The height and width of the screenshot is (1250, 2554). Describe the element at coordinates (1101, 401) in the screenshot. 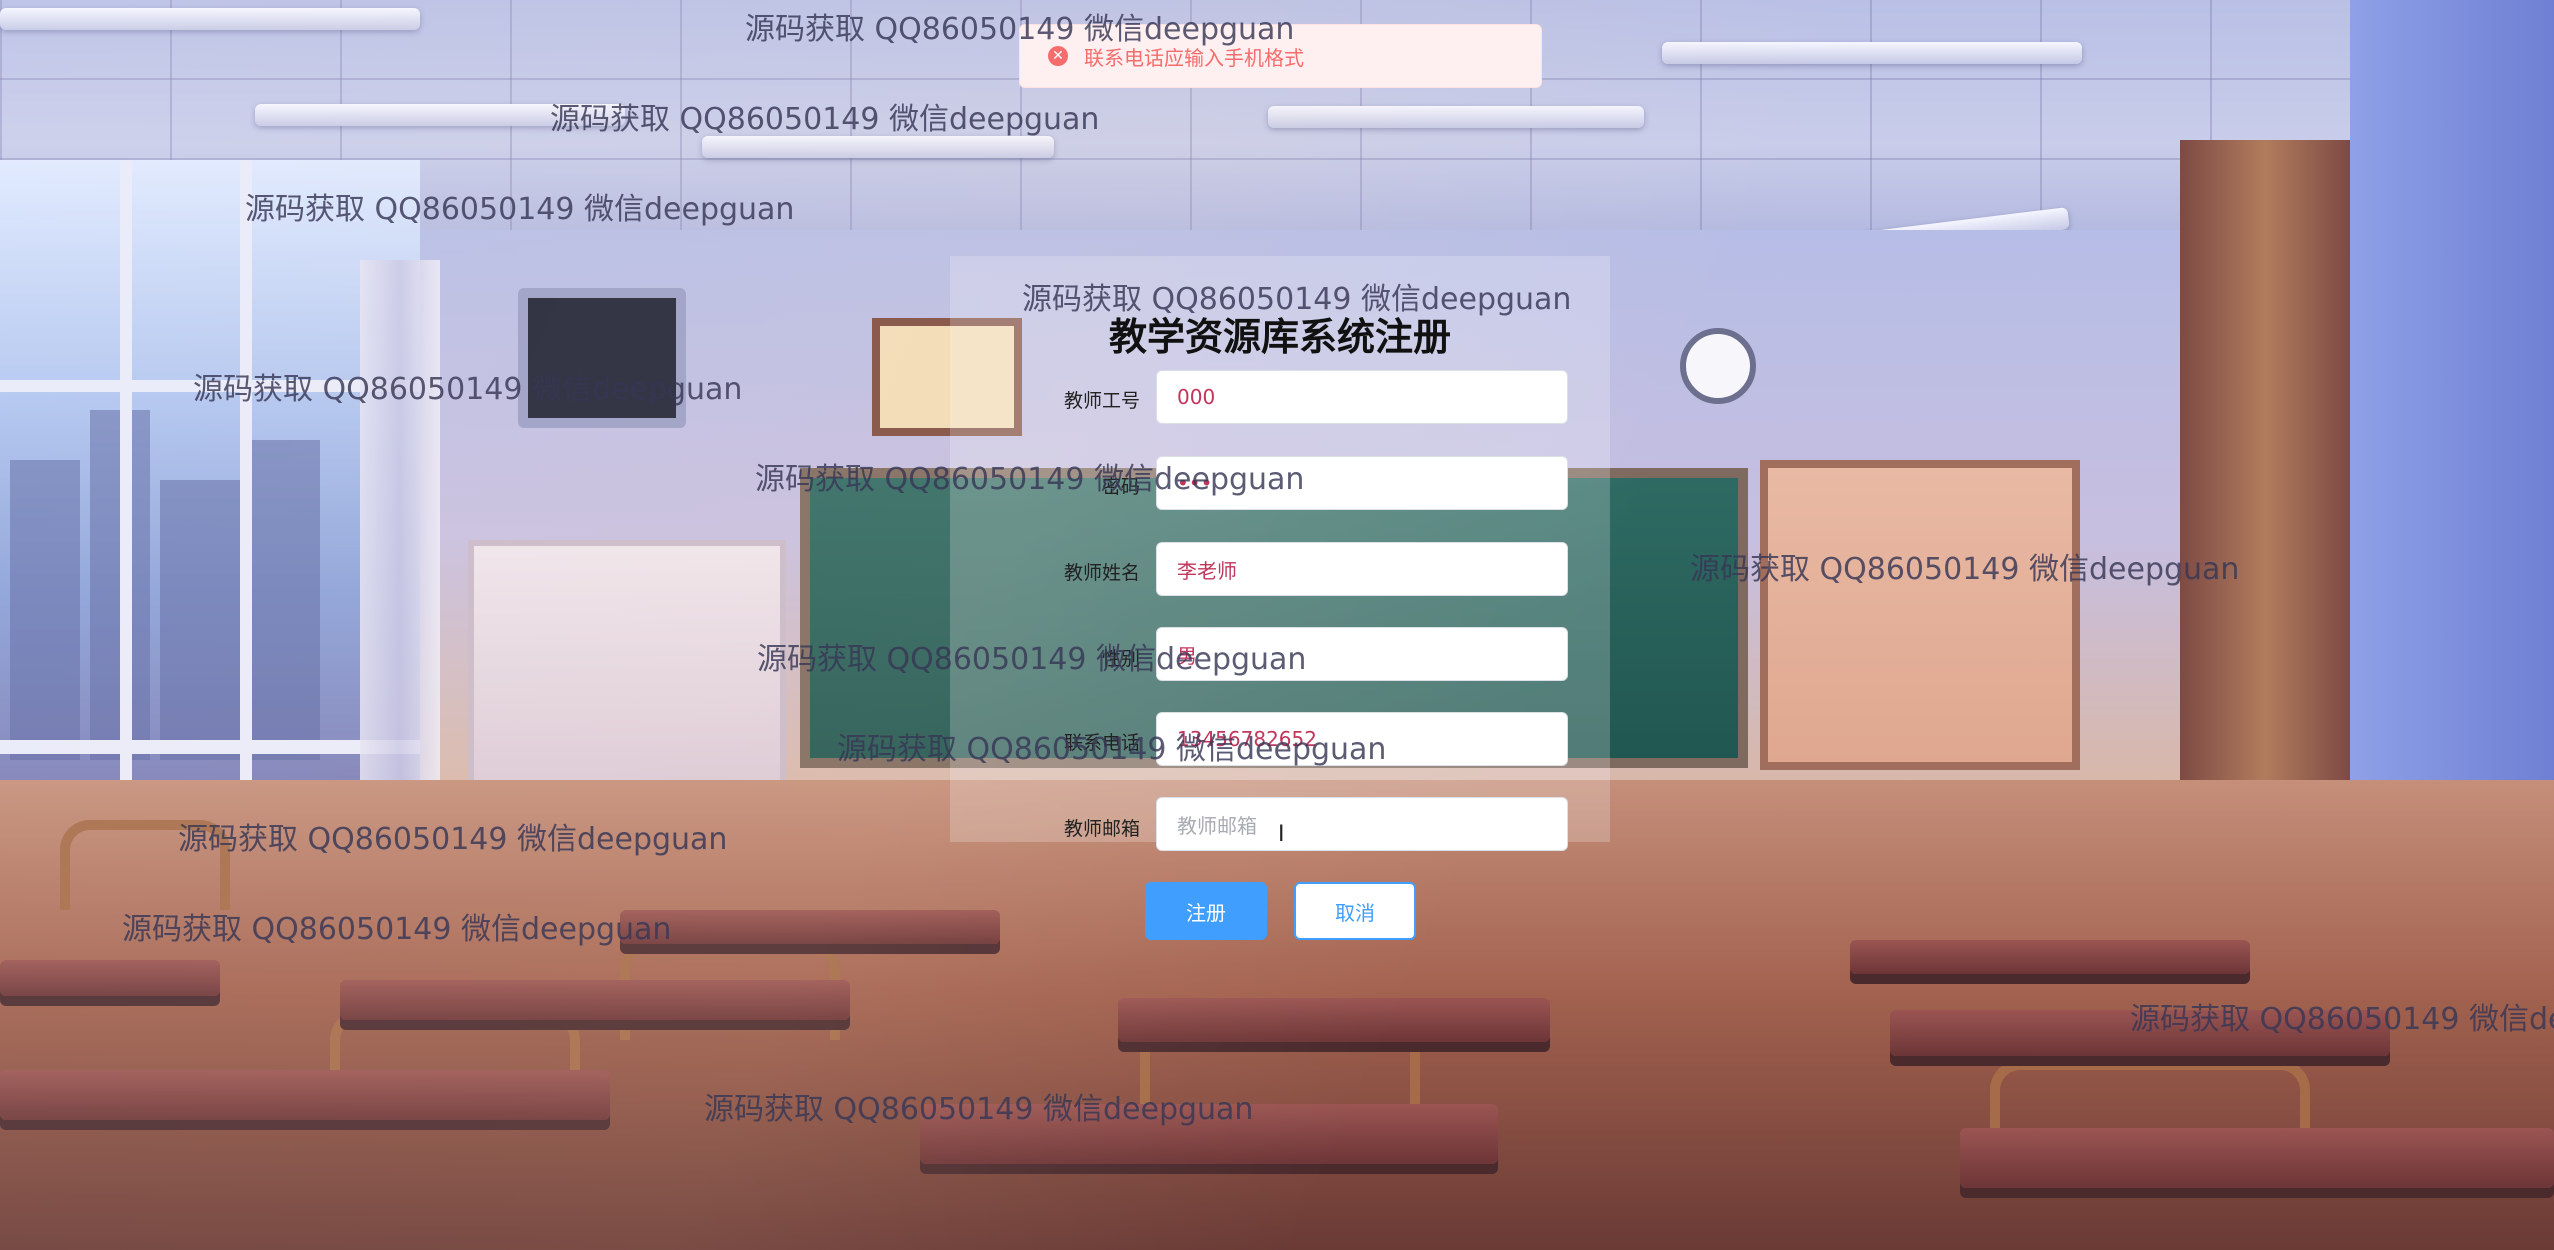

I see `field-label-teacher-id: 教师工号` at that location.